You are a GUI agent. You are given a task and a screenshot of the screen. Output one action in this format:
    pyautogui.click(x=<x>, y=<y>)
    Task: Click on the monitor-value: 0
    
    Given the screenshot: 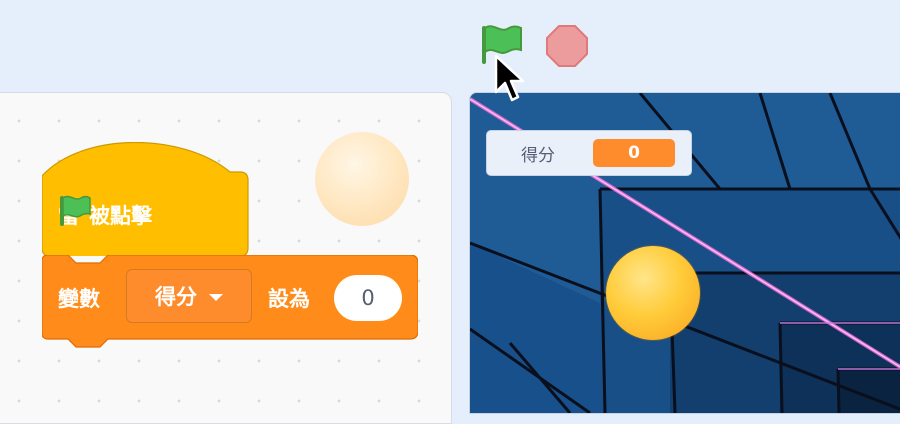 What is the action you would take?
    pyautogui.click(x=634, y=153)
    